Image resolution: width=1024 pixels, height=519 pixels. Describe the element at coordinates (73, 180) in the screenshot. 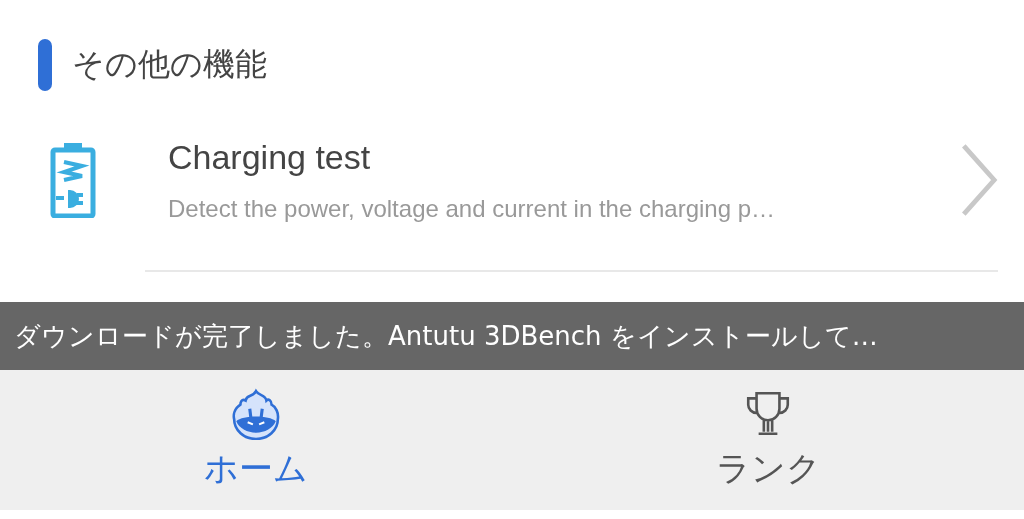

I see `battery-plug-icon` at that location.